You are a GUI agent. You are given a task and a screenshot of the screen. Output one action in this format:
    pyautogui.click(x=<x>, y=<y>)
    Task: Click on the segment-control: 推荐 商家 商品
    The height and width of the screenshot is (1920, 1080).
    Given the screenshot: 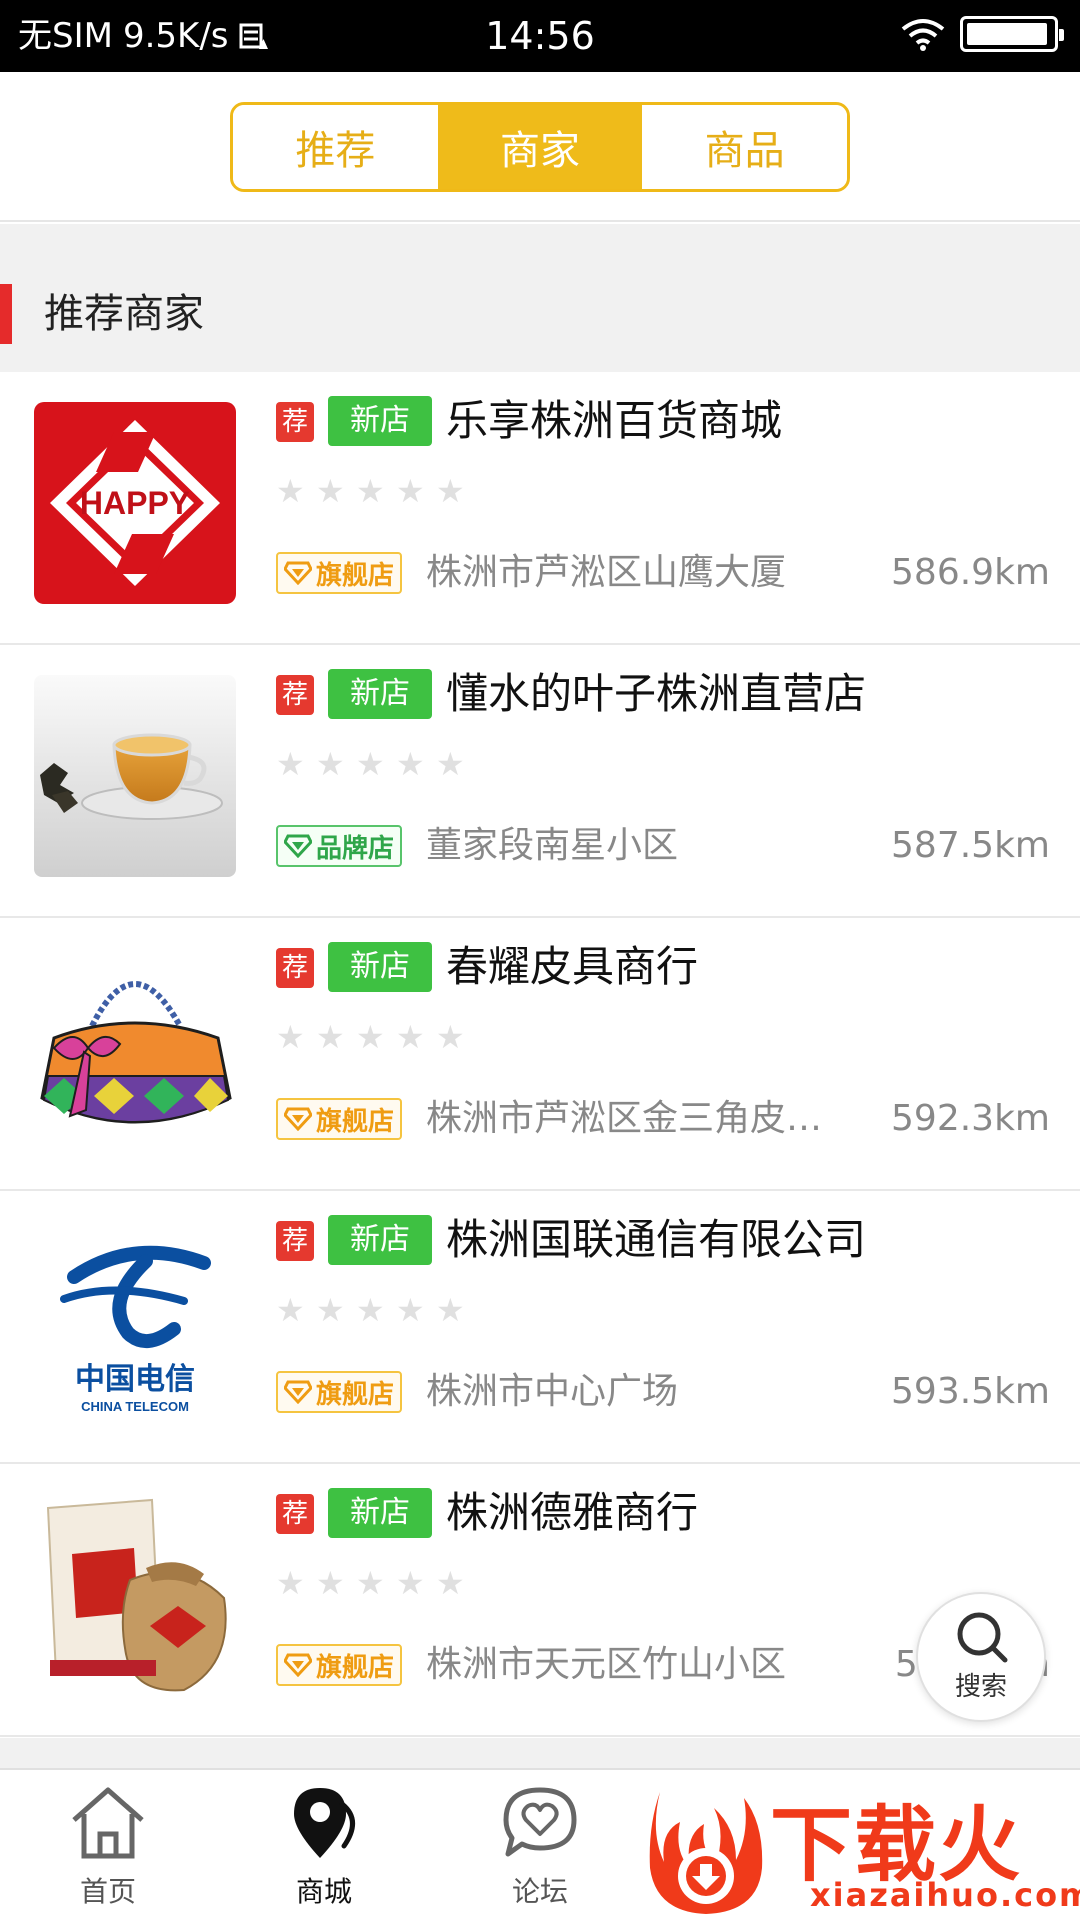 What is the action you would take?
    pyautogui.click(x=540, y=147)
    